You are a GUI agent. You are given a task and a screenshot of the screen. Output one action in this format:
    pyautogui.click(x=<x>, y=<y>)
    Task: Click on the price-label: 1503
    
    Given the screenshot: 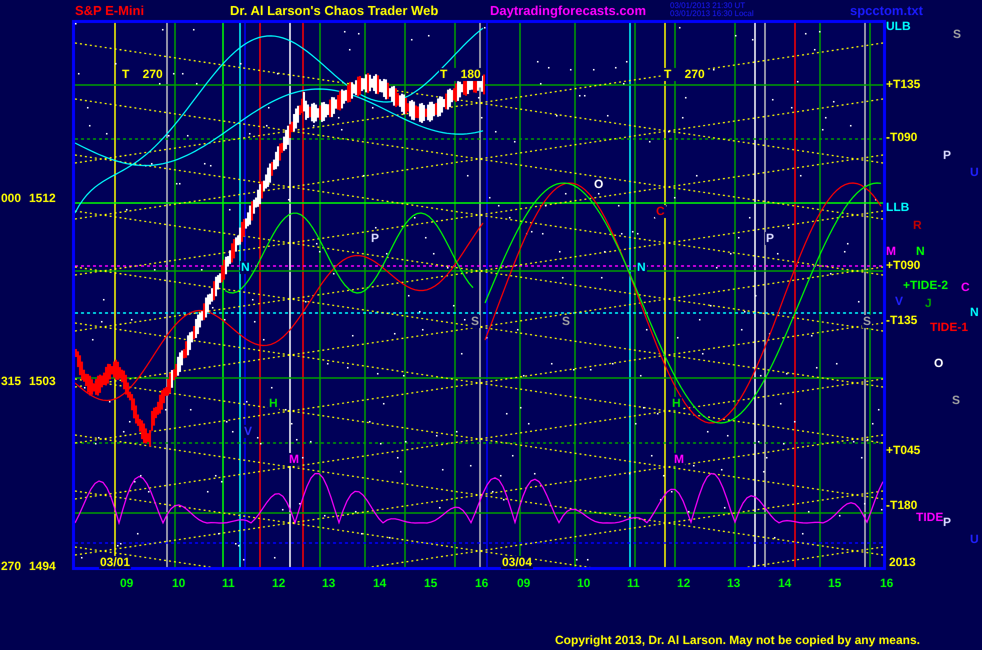 What is the action you would take?
    pyautogui.click(x=42, y=381)
    